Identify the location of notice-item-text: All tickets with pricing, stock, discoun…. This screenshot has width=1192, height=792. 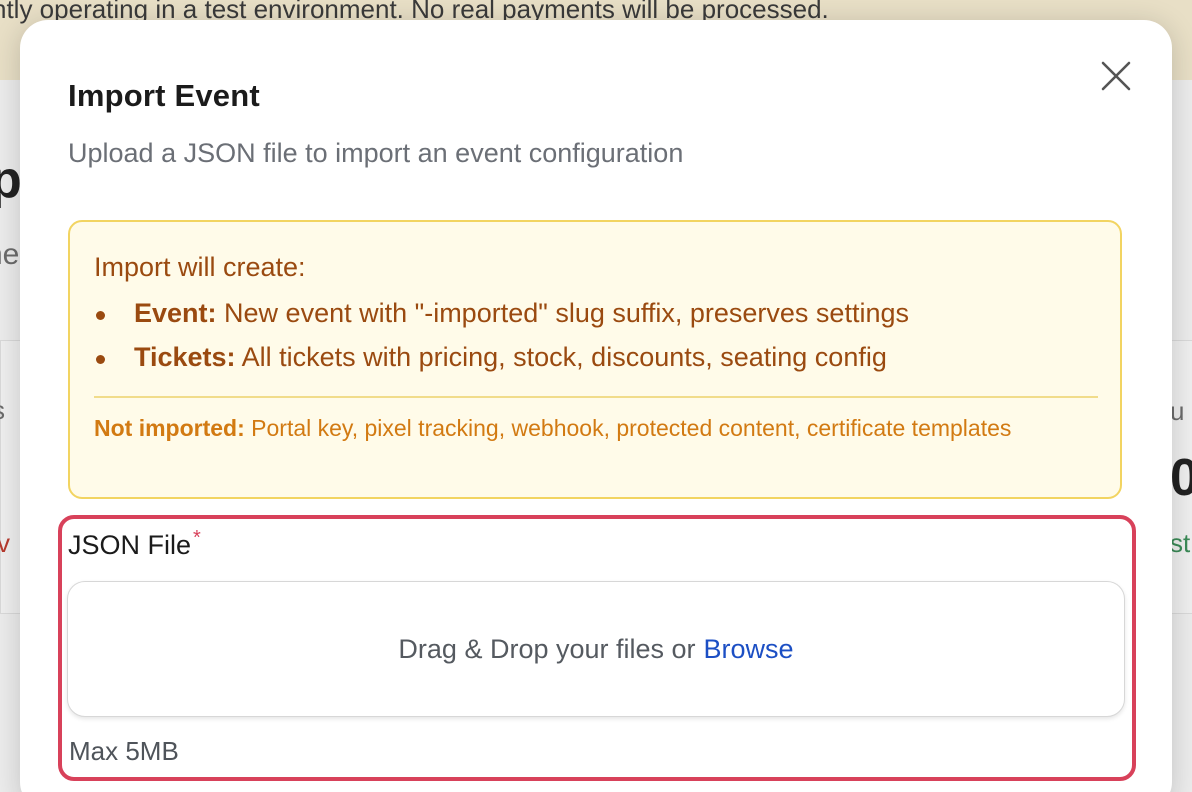
(561, 357).